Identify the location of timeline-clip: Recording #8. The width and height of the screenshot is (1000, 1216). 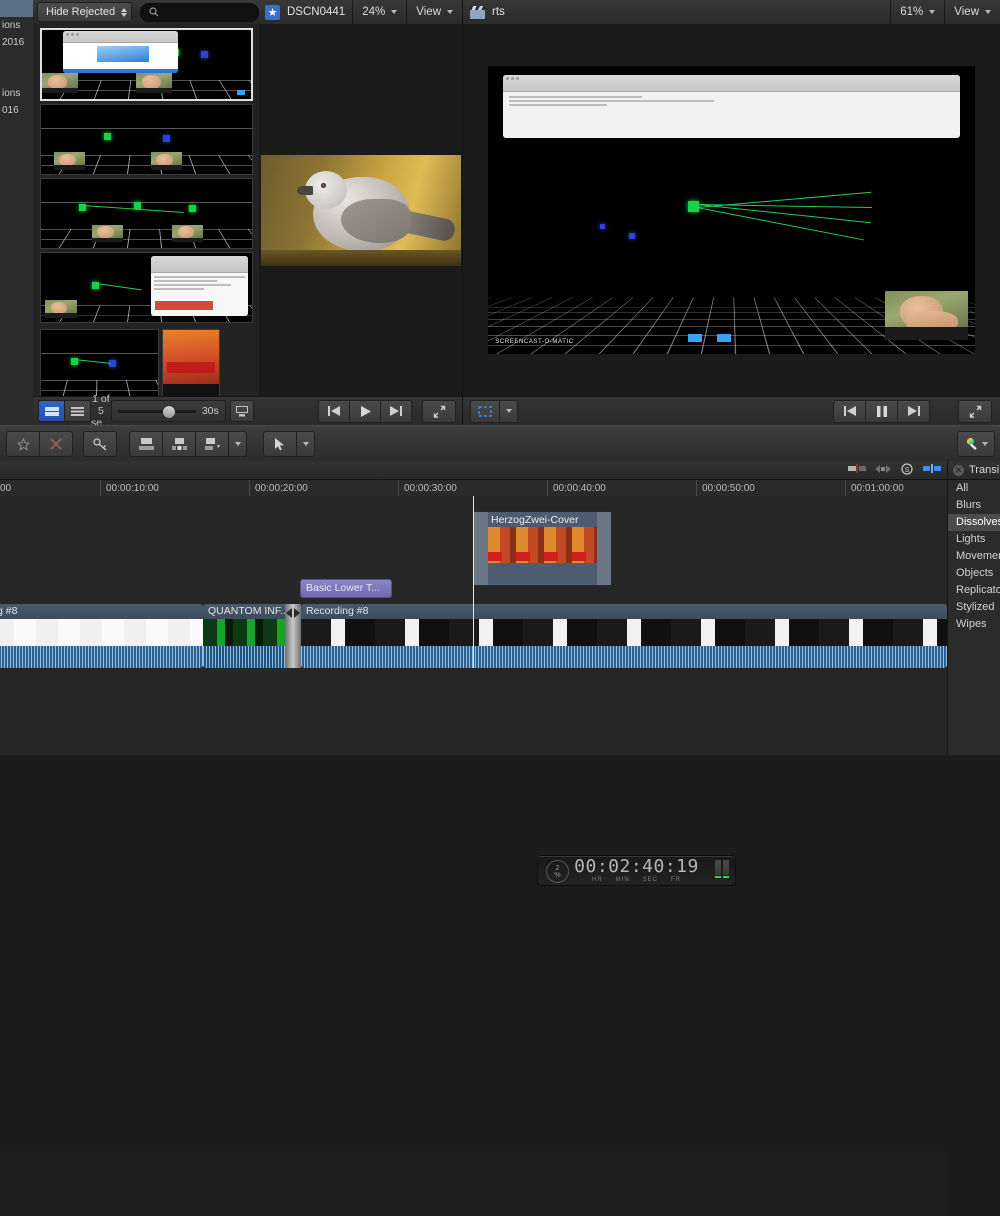
(624, 636).